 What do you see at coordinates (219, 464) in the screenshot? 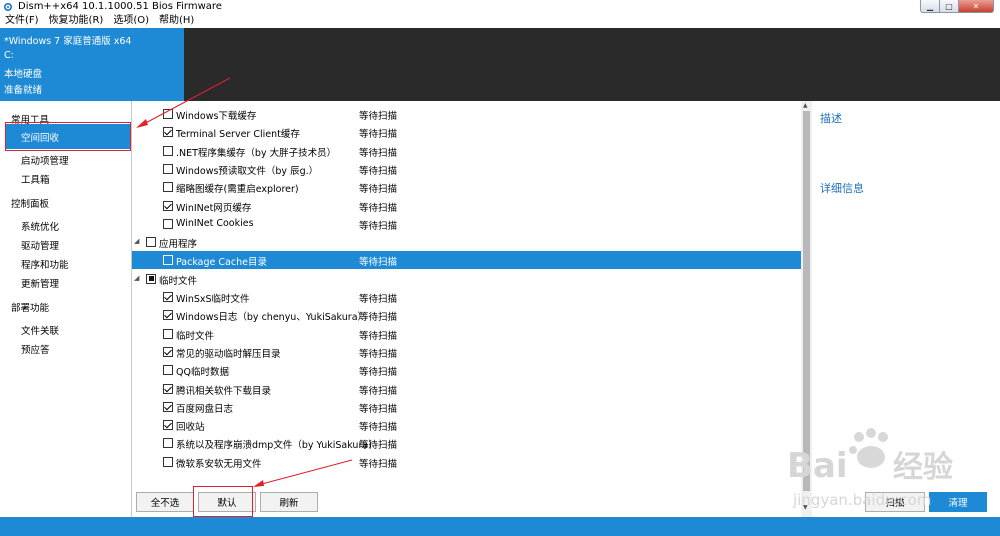
I see `item-label: 微软系安软无用文件` at bounding box center [219, 464].